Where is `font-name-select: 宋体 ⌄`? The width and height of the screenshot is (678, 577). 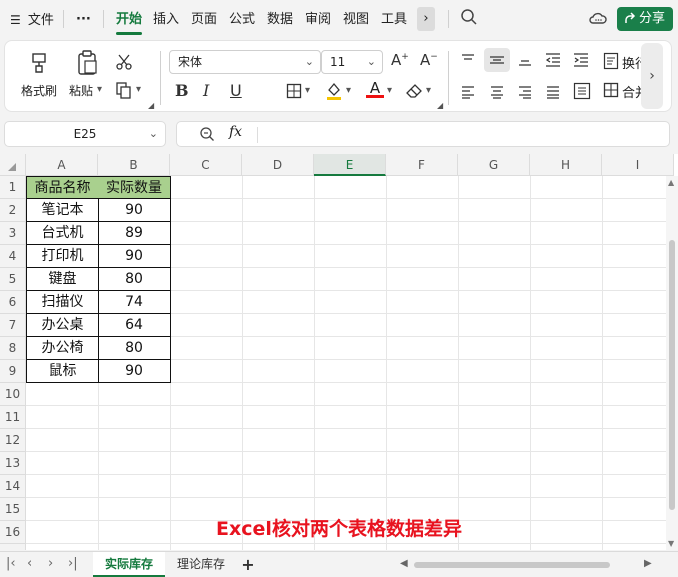 font-name-select: 宋体 ⌄ is located at coordinates (245, 62).